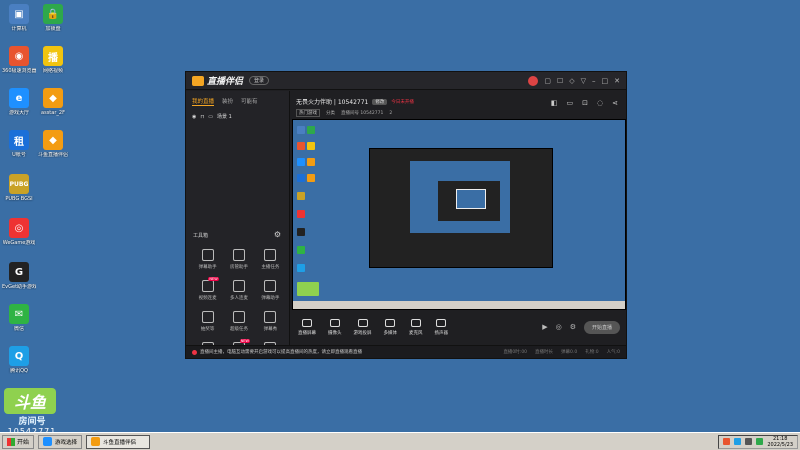 The height and width of the screenshot is (450, 800). I want to click on minimize-icon: –, so click(594, 81).